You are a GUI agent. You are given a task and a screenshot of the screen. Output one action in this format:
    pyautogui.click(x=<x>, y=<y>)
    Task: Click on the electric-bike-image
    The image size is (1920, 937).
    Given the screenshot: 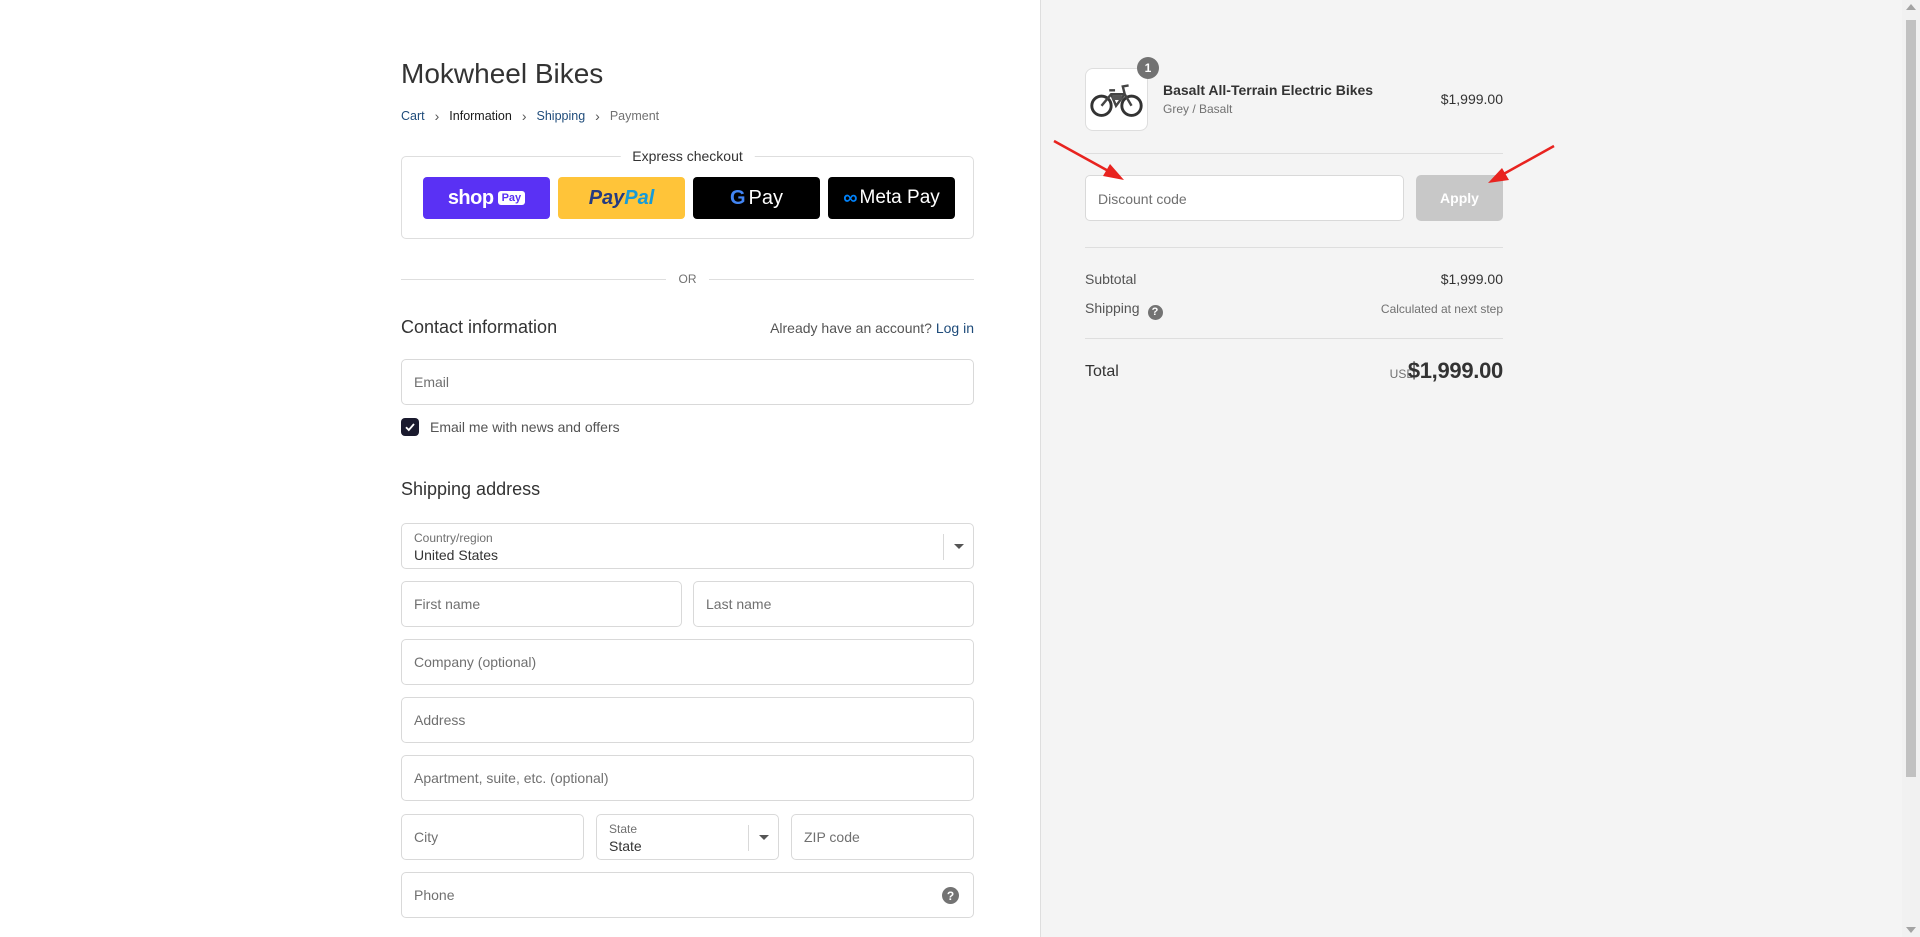 What is the action you would take?
    pyautogui.click(x=1116, y=100)
    